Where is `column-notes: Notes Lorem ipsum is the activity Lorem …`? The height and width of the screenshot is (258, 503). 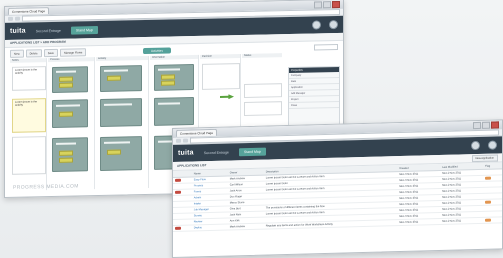 column-notes: Notes Lorem ipsum is the activity Lorem … is located at coordinates (28, 124).